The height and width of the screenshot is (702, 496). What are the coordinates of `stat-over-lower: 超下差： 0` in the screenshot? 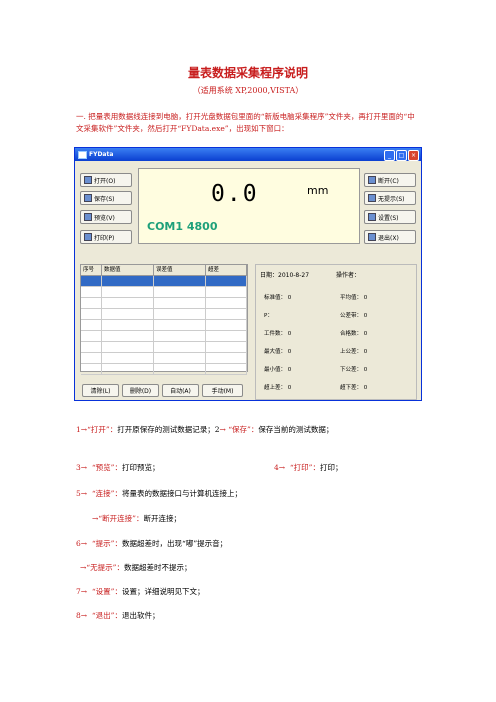 It's located at (354, 388).